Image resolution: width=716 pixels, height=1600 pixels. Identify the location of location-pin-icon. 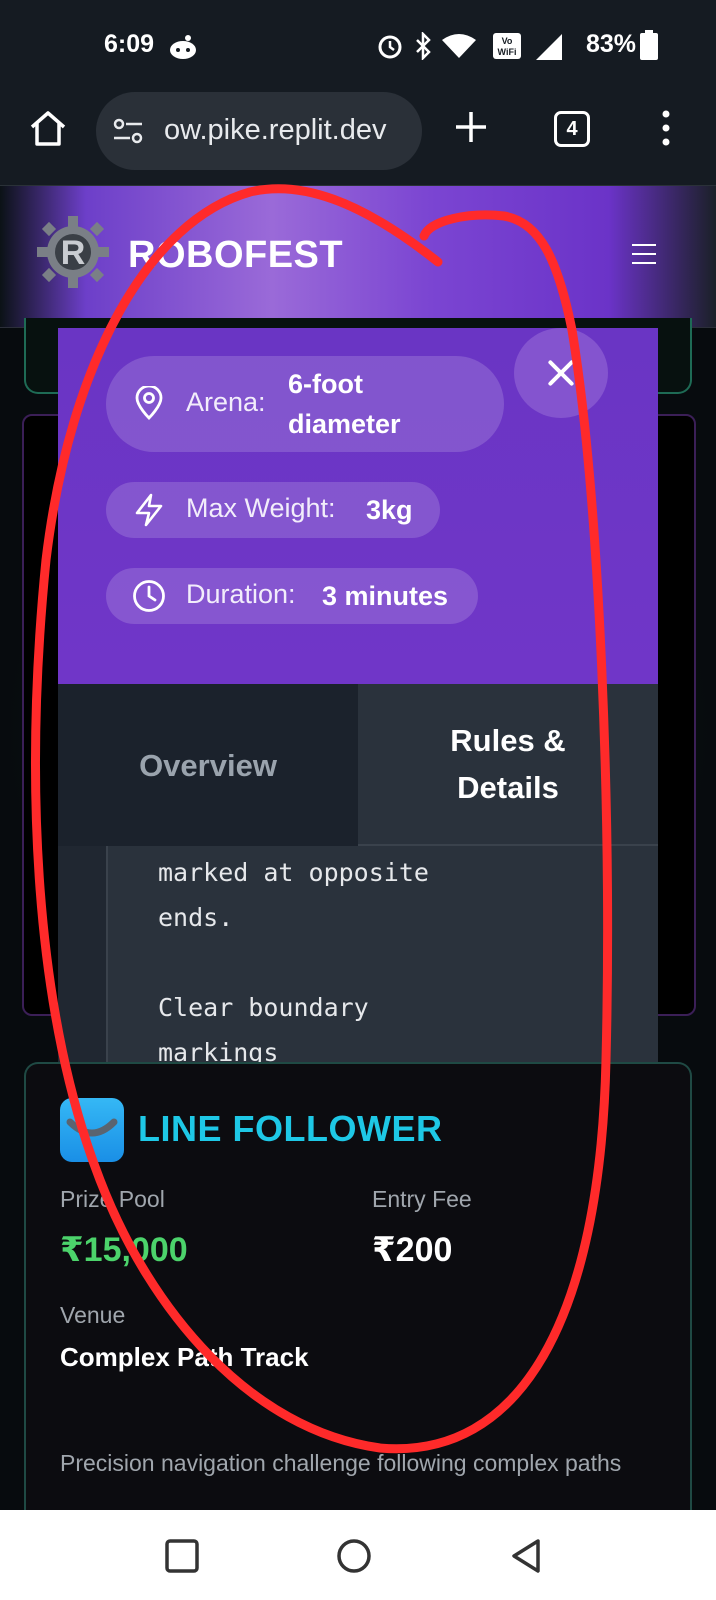
(149, 403).